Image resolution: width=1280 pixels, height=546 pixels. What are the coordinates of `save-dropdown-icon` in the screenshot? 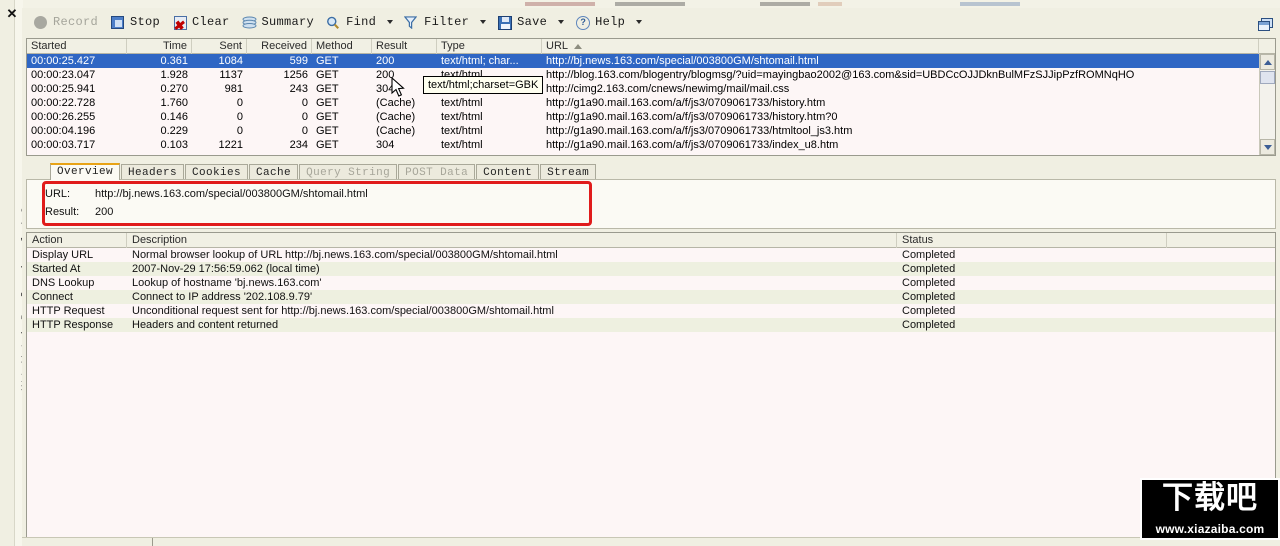 It's located at (561, 22).